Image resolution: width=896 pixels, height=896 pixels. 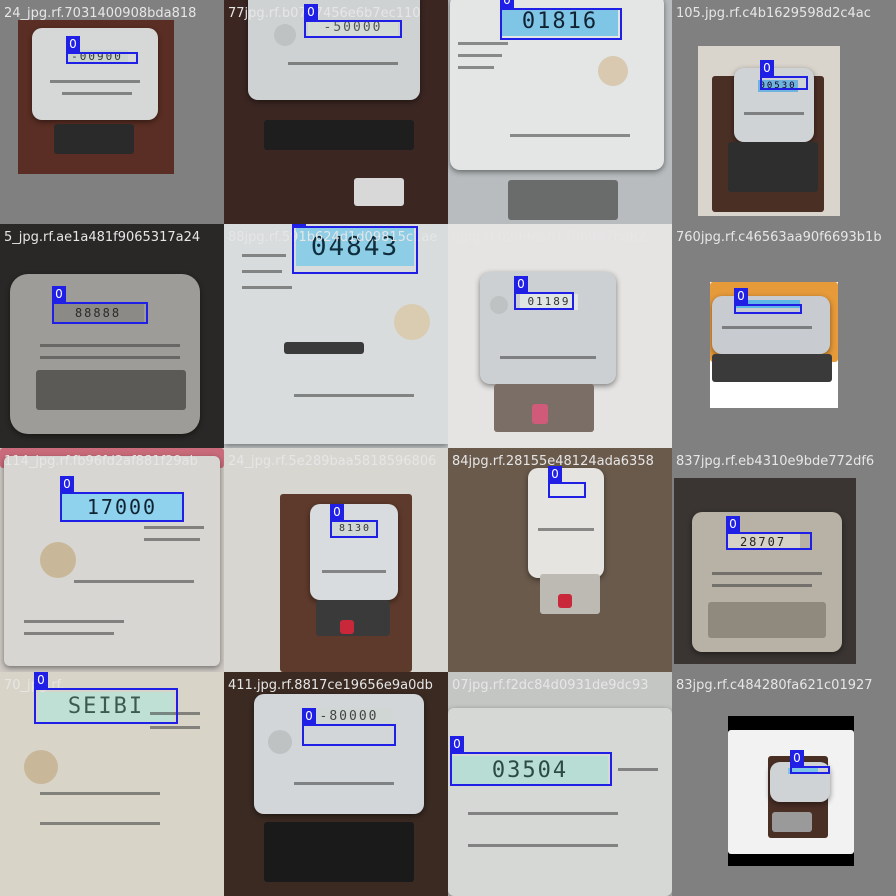 What do you see at coordinates (336, 336) in the screenshot?
I see `mosaic-tile: 04843 88jpg.rf.591b624d1d09815c1ae 0` at bounding box center [336, 336].